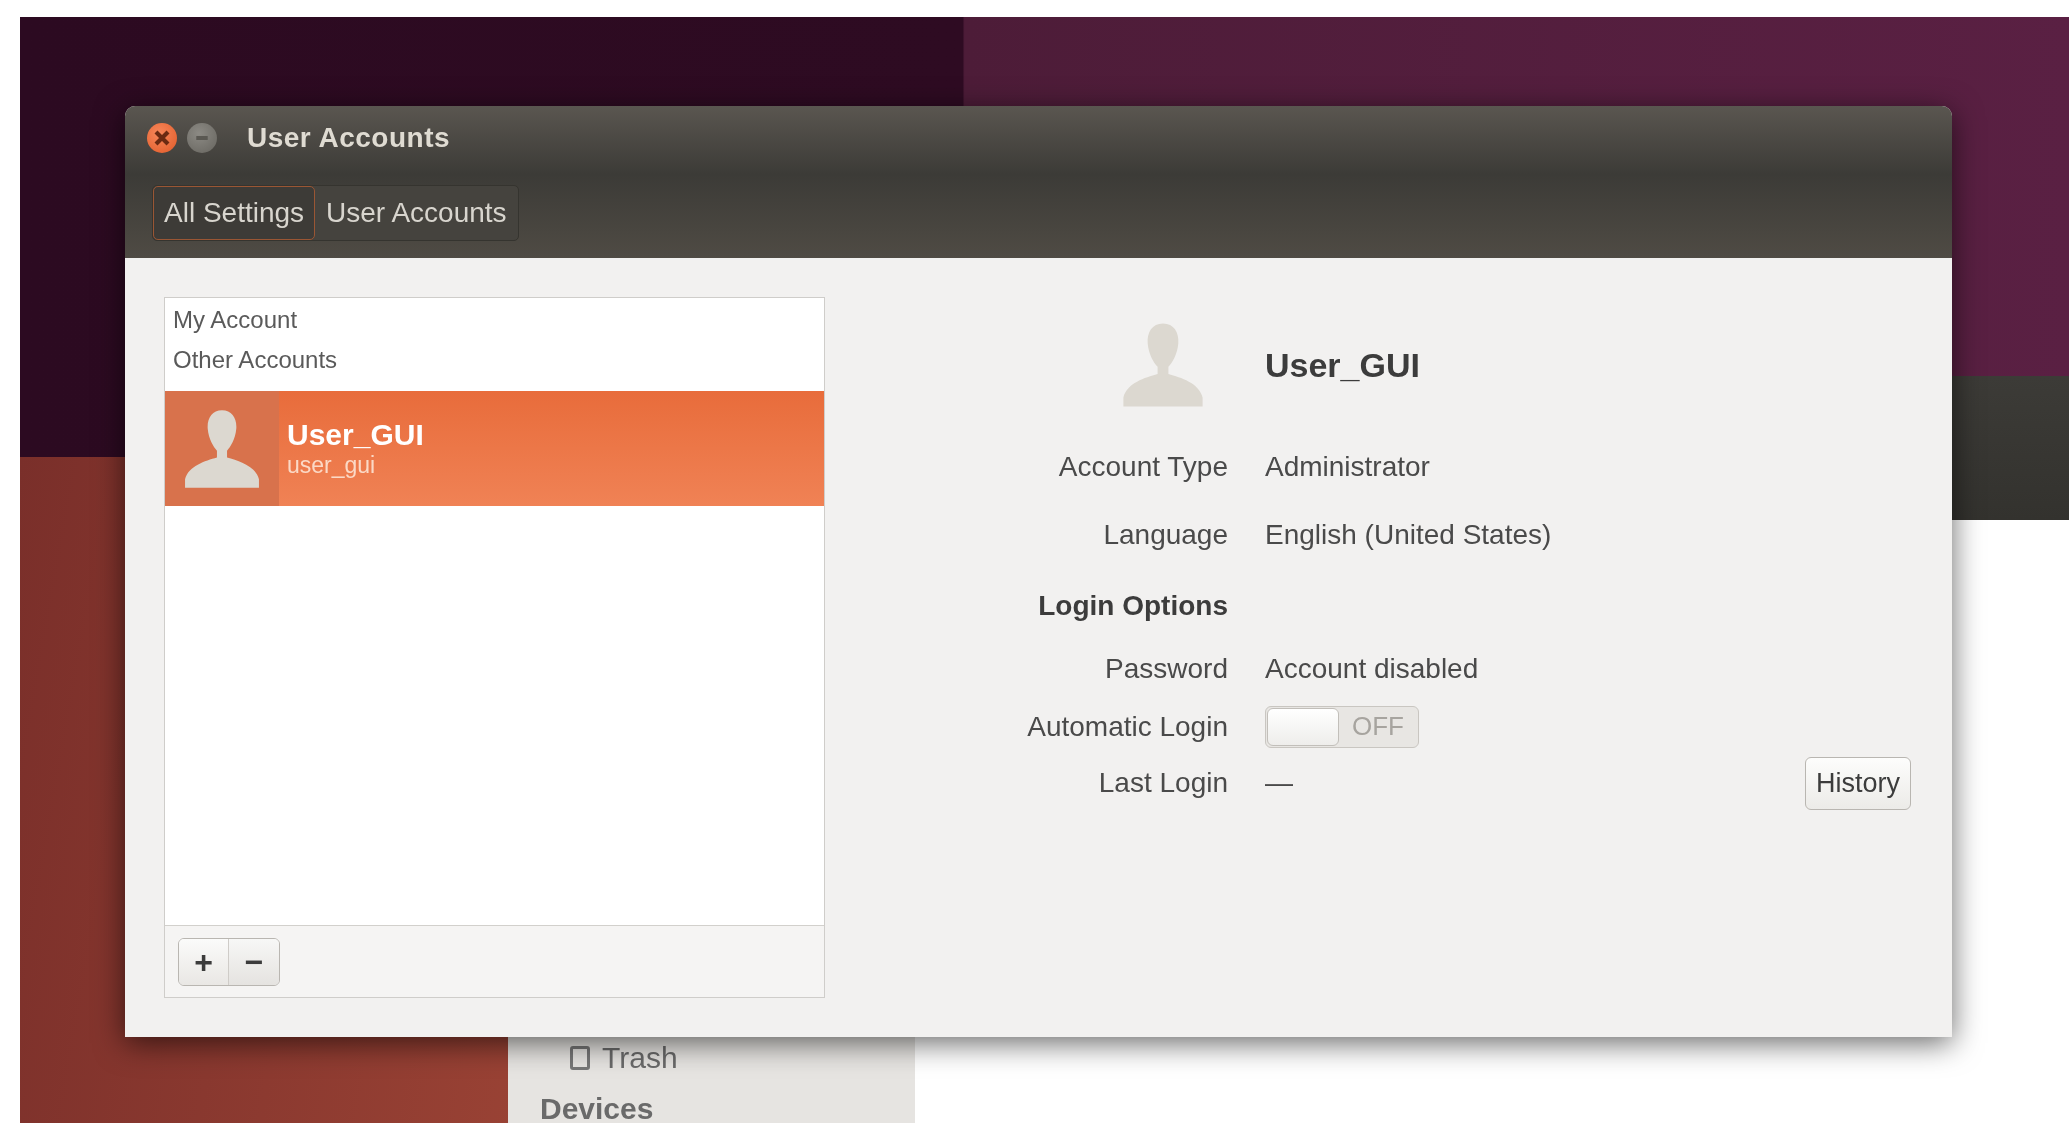 The image size is (2069, 1123). I want to click on field-label: Language, so click(1165, 534).